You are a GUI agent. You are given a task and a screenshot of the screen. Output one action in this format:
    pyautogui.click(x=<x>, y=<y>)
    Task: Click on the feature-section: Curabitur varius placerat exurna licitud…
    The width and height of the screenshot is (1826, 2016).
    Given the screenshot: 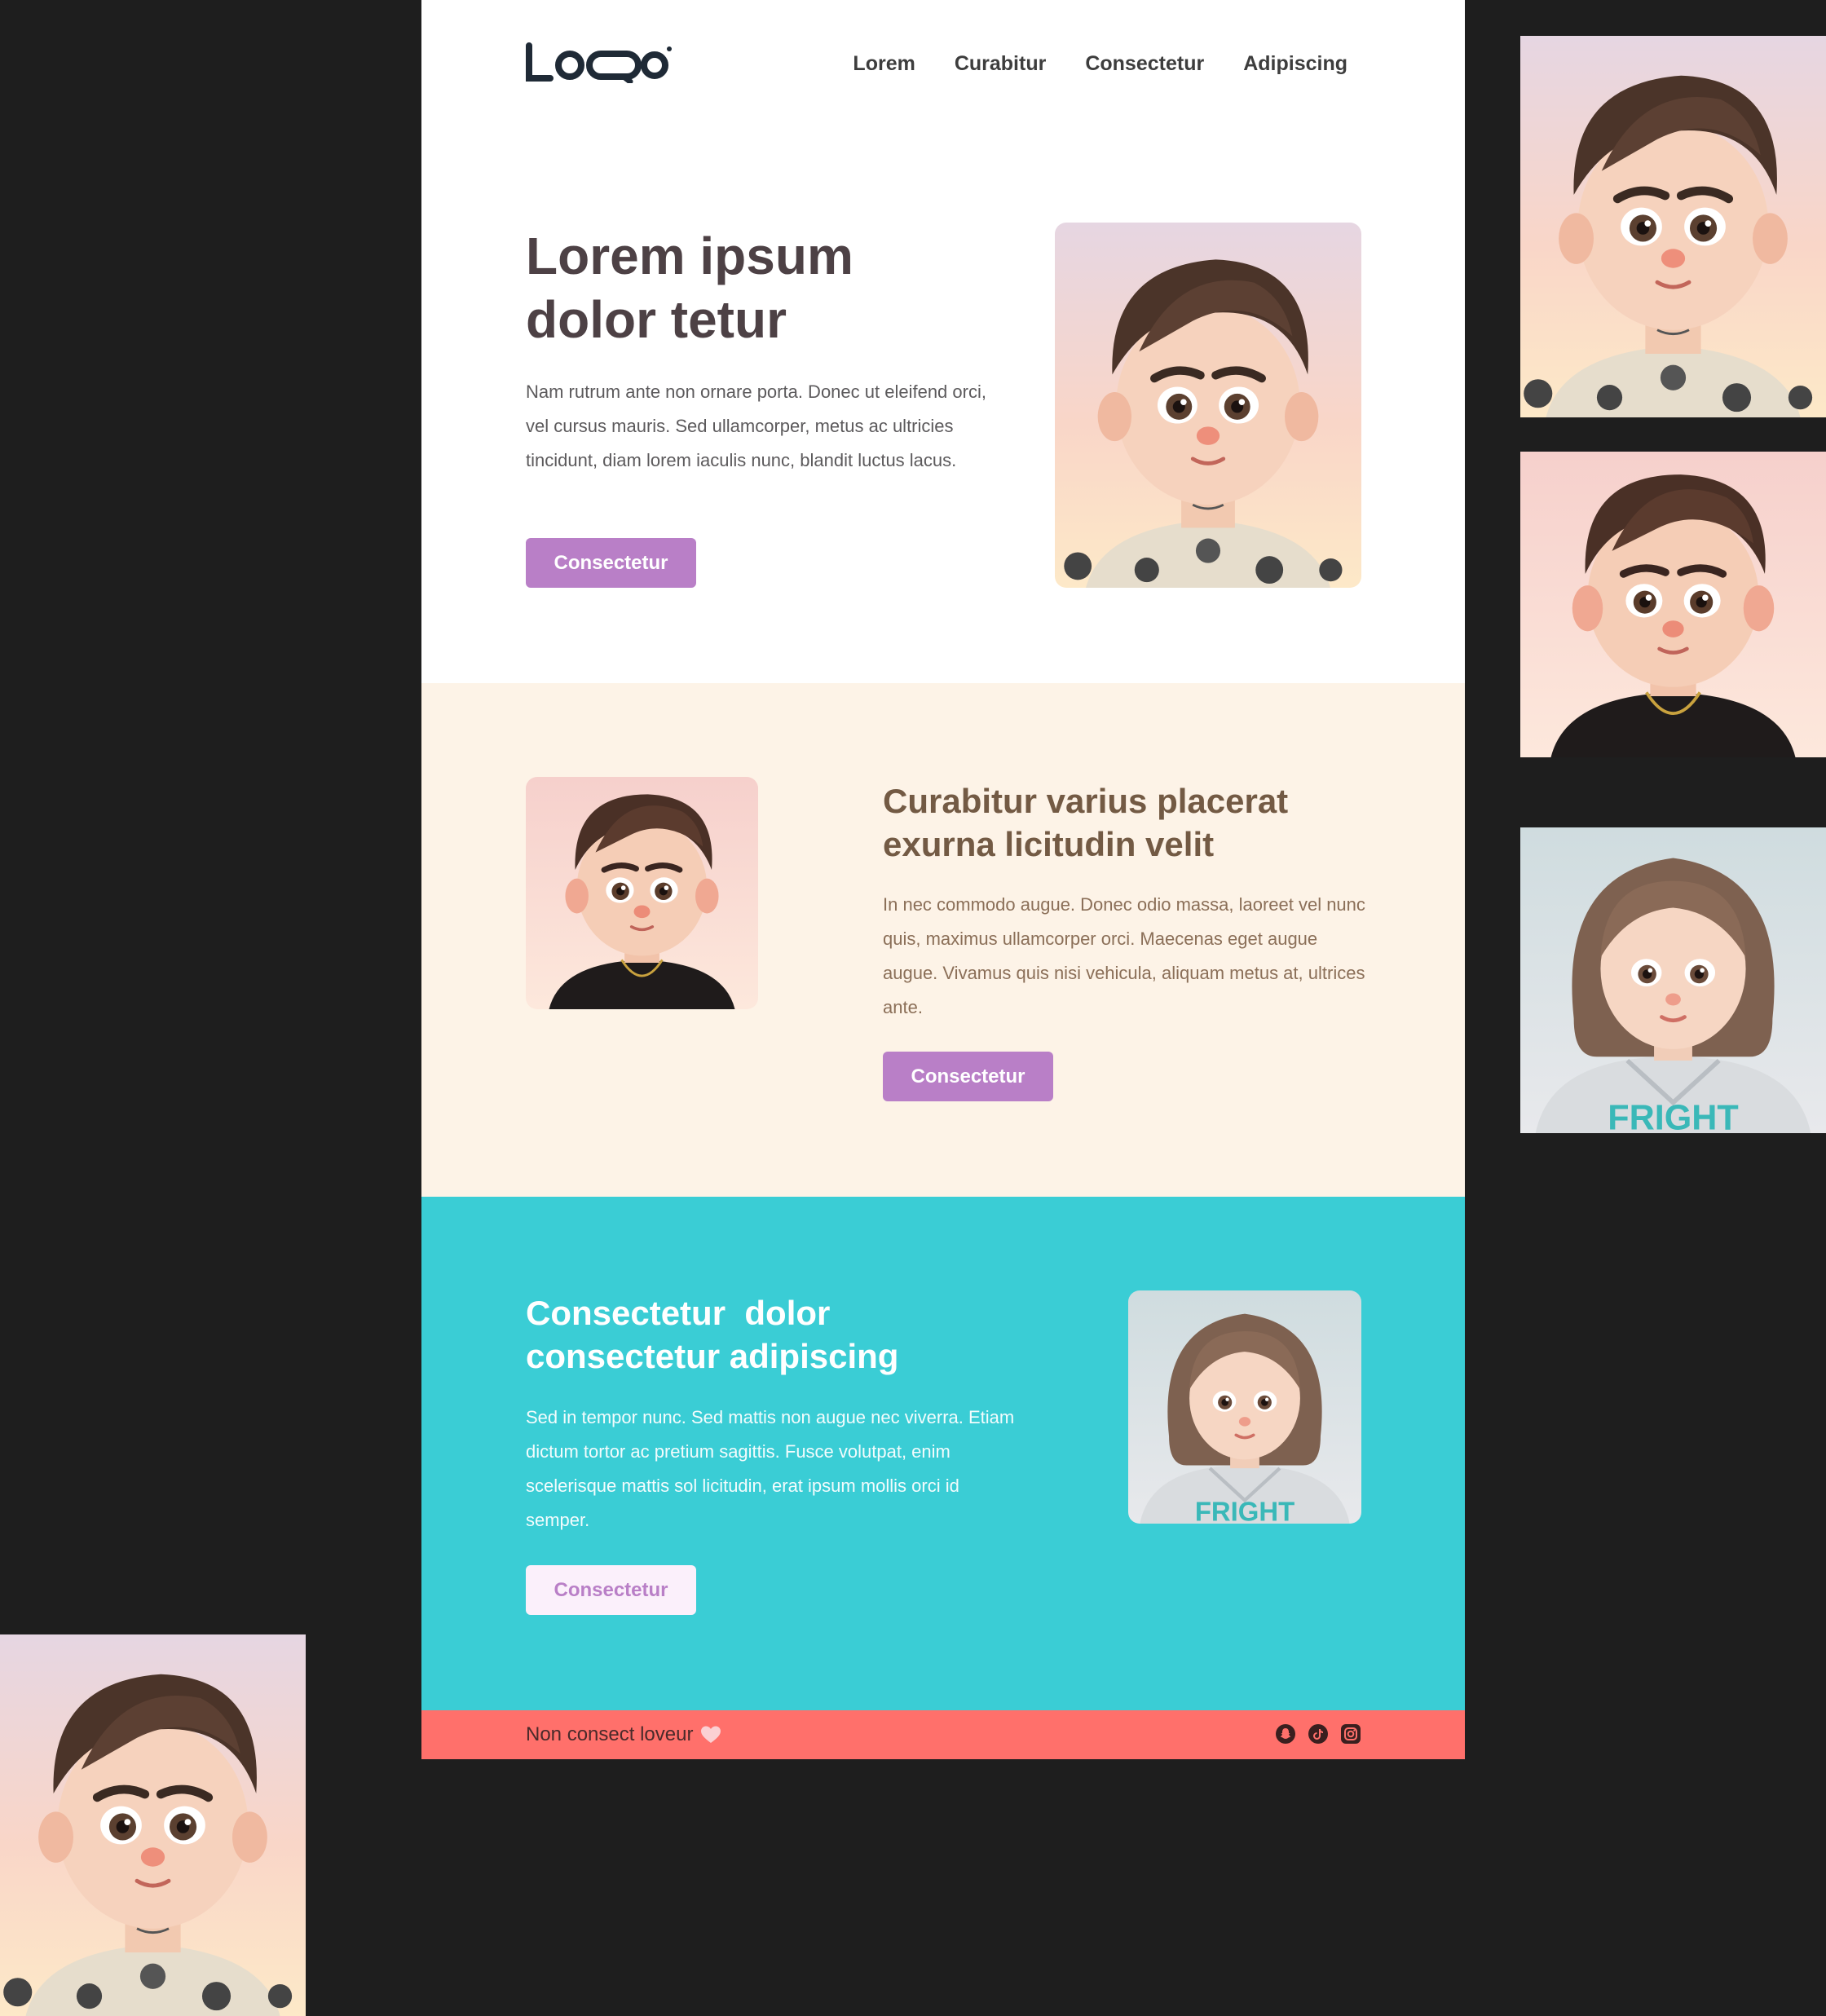 What is the action you would take?
    pyautogui.click(x=943, y=940)
    